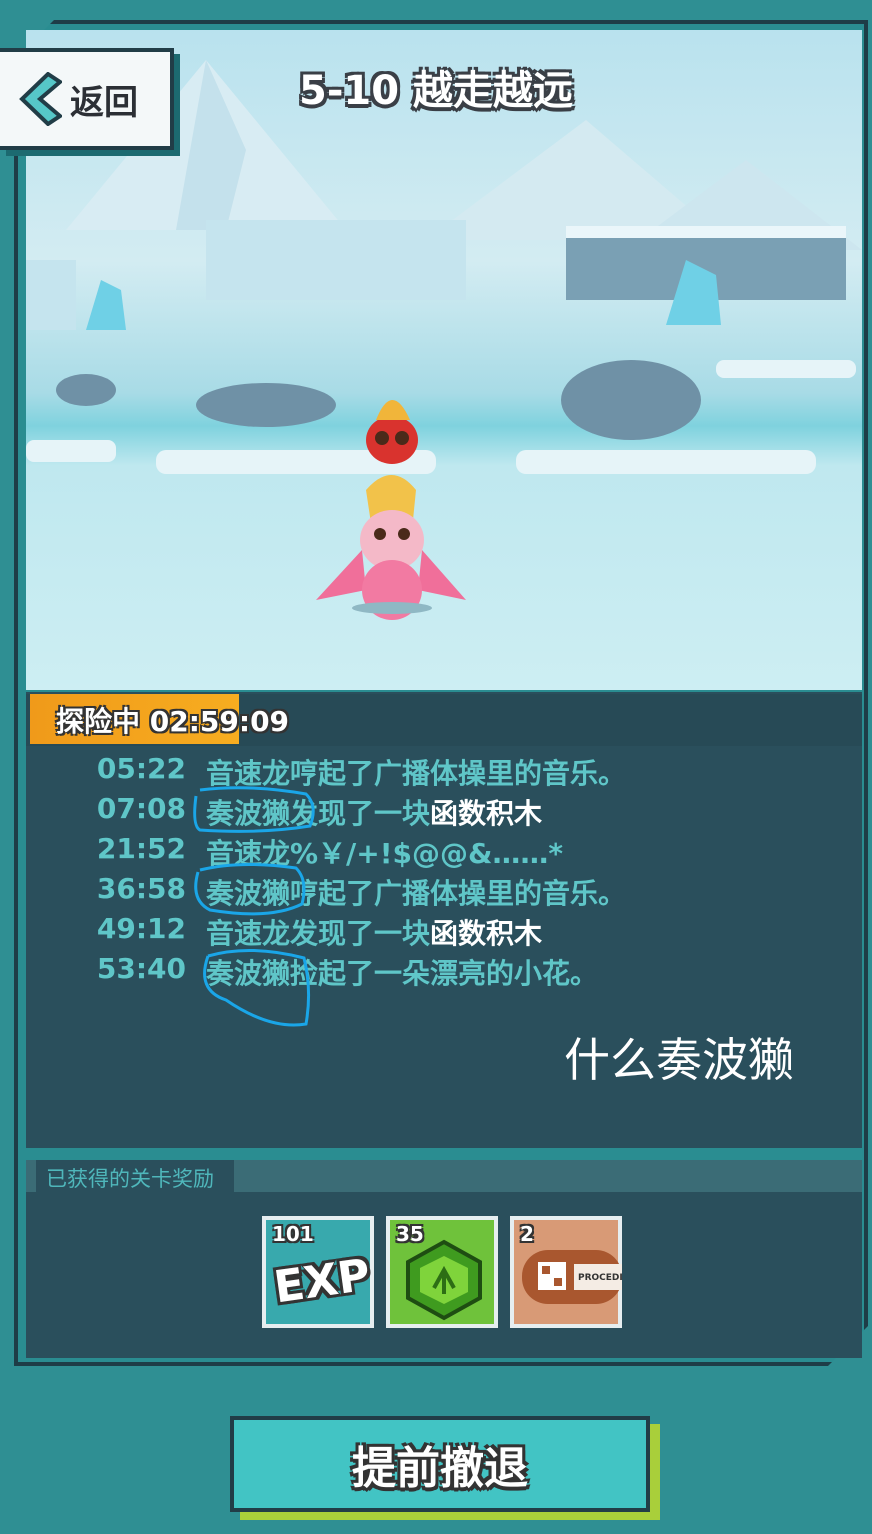 This screenshot has width=872, height=1534. Describe the element at coordinates (293, 1234) in the screenshot. I see `reward-count: 101` at that location.